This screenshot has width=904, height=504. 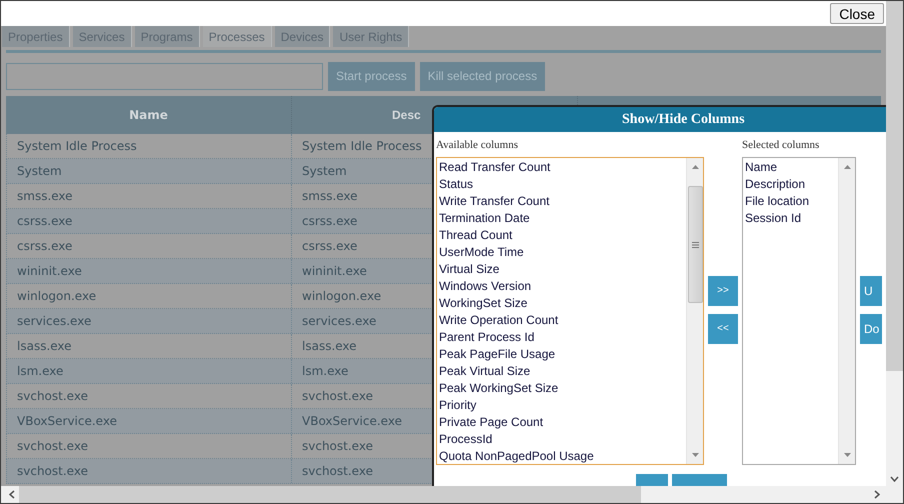 I want to click on list-option: Private Page Count, so click(x=562, y=422).